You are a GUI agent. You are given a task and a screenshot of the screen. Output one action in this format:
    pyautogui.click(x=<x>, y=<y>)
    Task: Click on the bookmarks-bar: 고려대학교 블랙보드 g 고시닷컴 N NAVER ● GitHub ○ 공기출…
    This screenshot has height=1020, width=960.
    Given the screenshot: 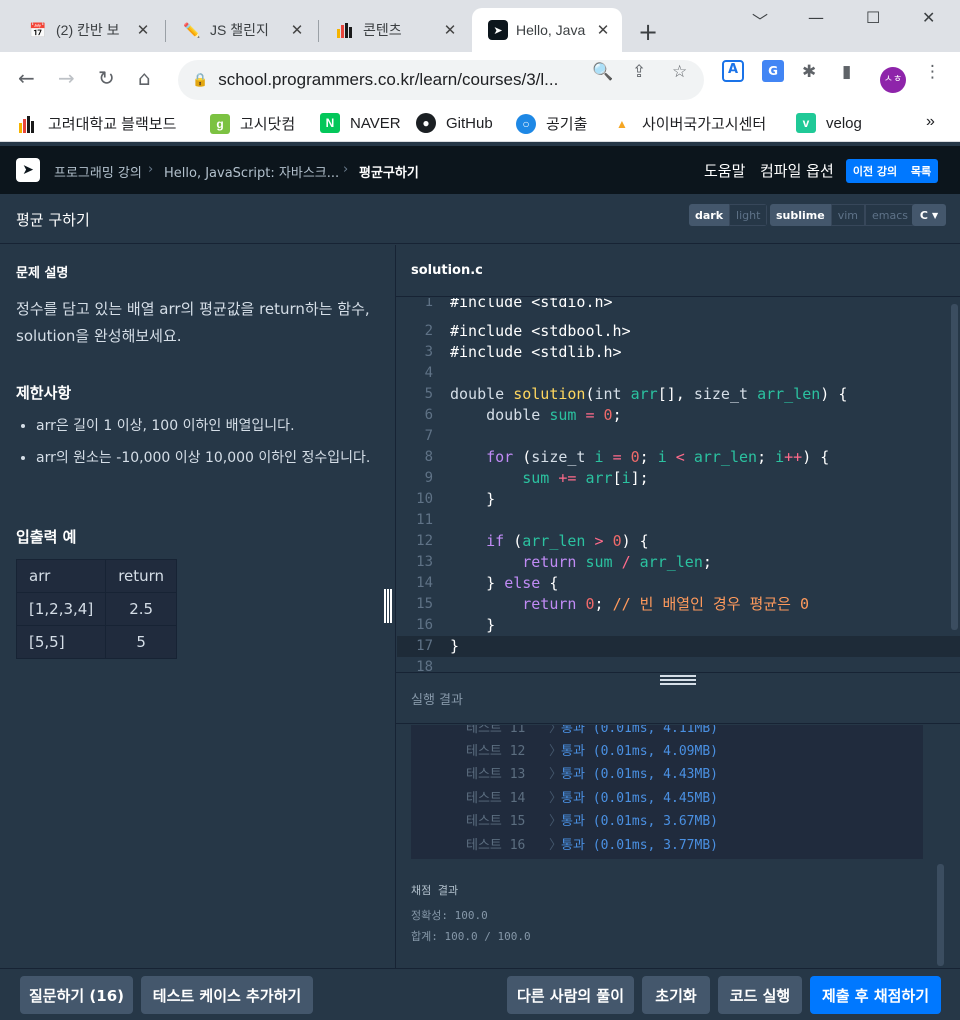 What is the action you would take?
    pyautogui.click(x=480, y=125)
    